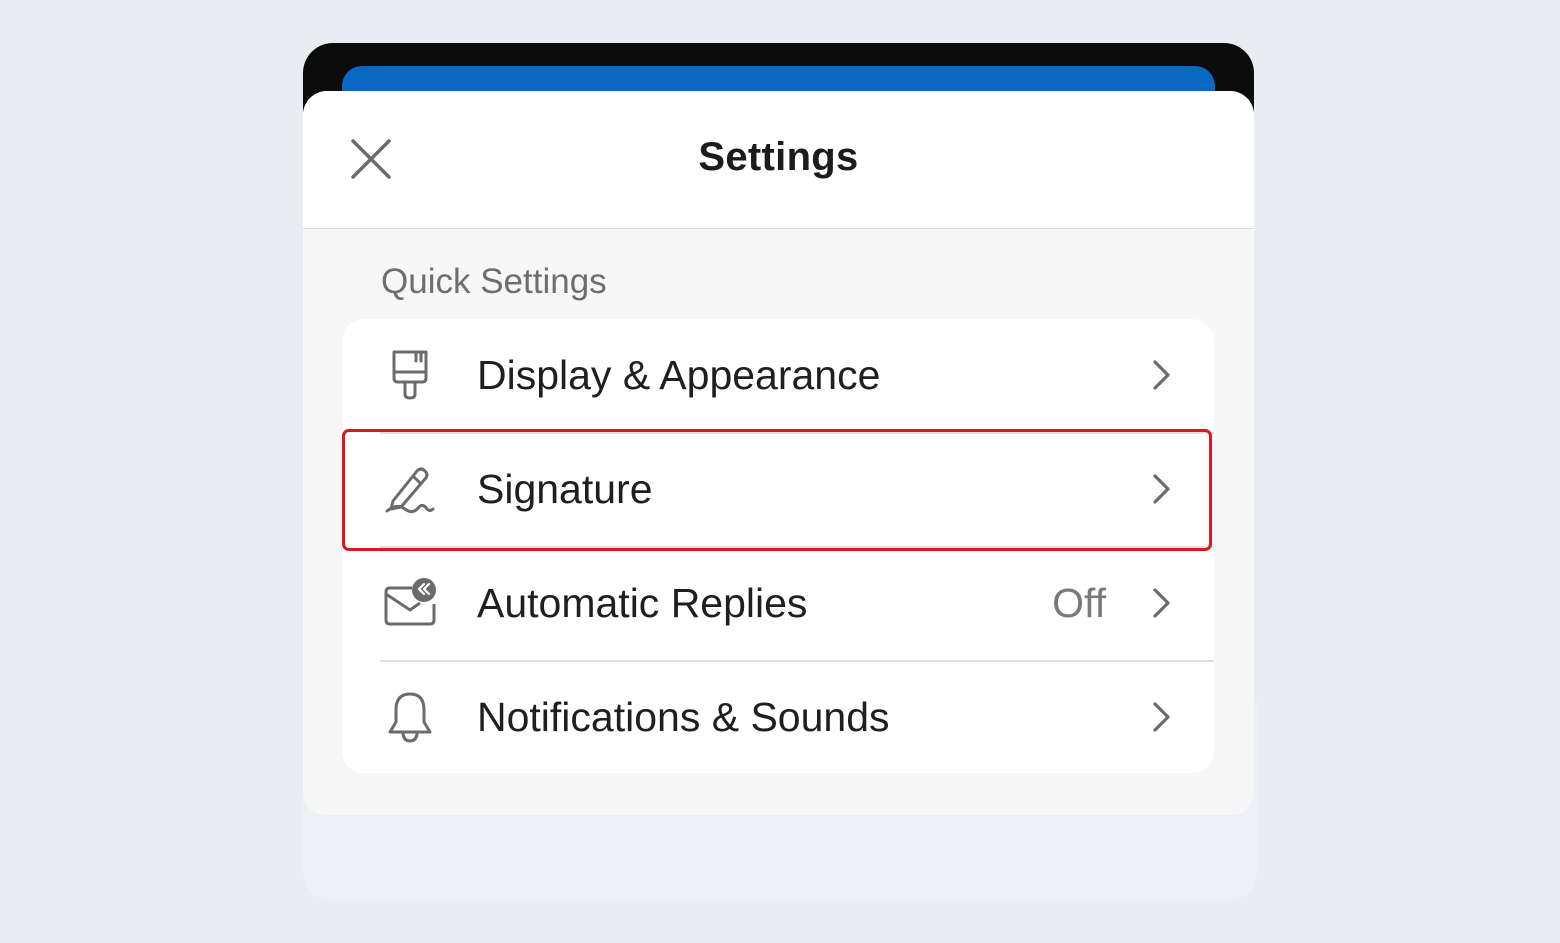  Describe the element at coordinates (778, 489) in the screenshot. I see `settings-item-signature: Signature` at that location.